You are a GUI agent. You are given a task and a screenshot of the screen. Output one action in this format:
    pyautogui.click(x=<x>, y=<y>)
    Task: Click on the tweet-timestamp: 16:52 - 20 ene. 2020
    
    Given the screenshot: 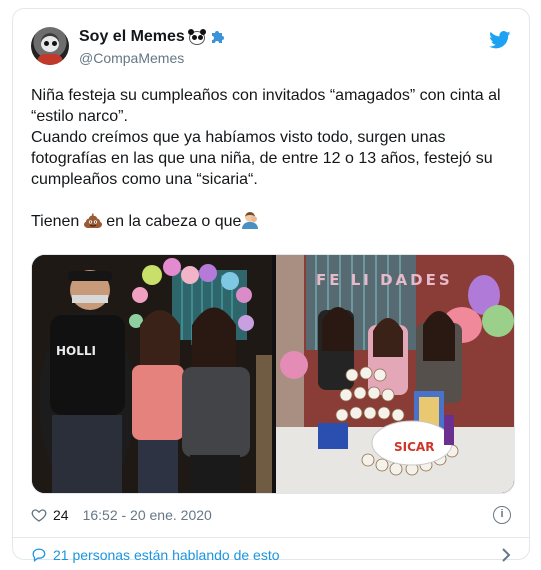 What is the action you would take?
    pyautogui.click(x=147, y=515)
    